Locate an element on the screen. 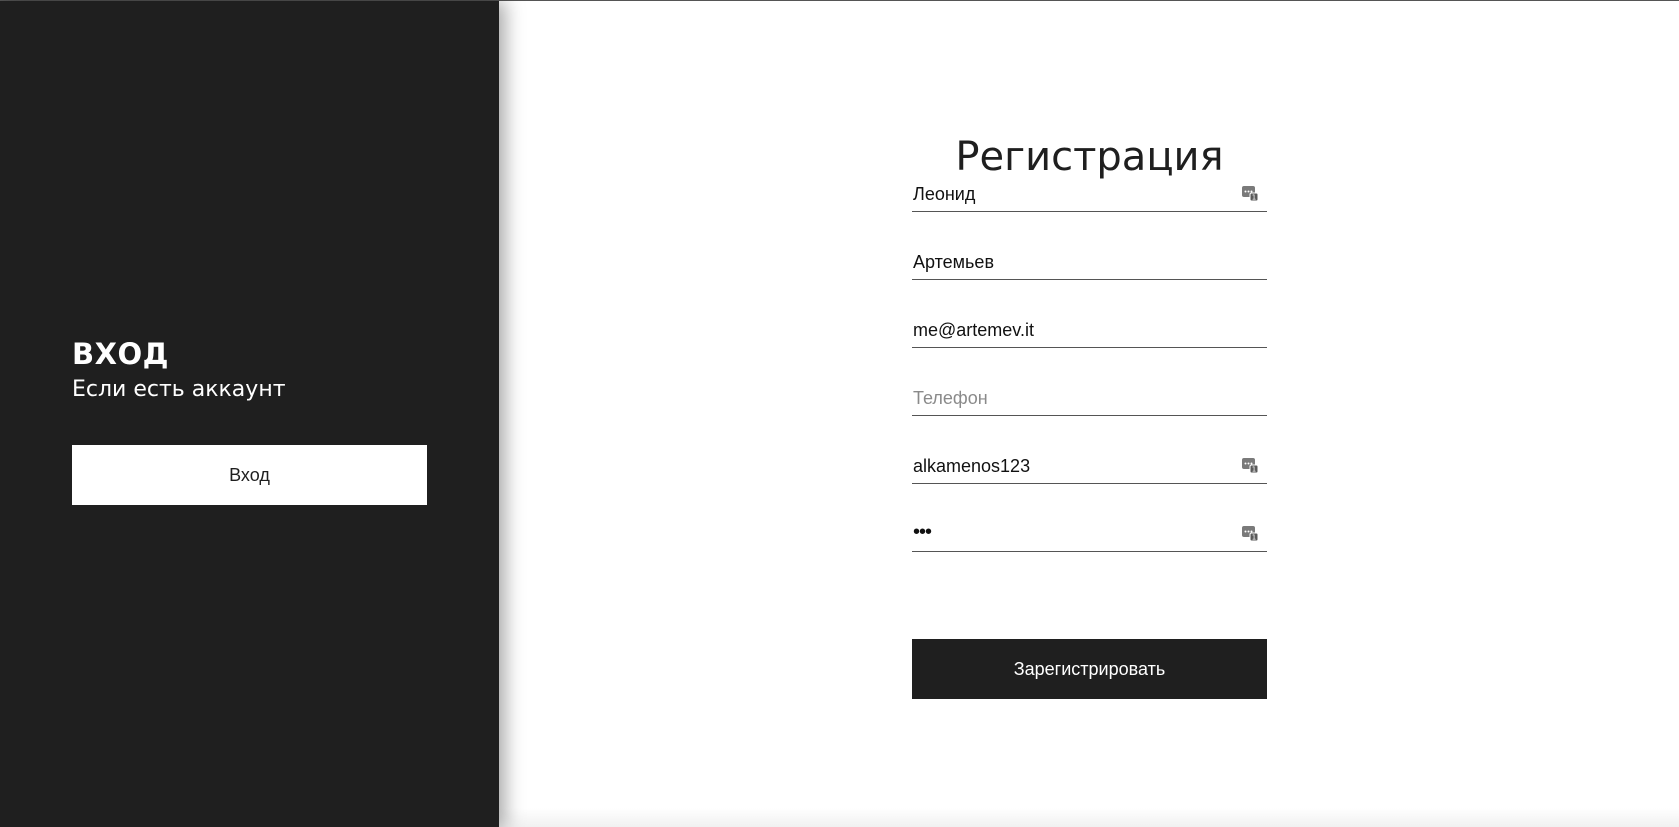 The height and width of the screenshot is (827, 1679). phone-field is located at coordinates (1089, 399).